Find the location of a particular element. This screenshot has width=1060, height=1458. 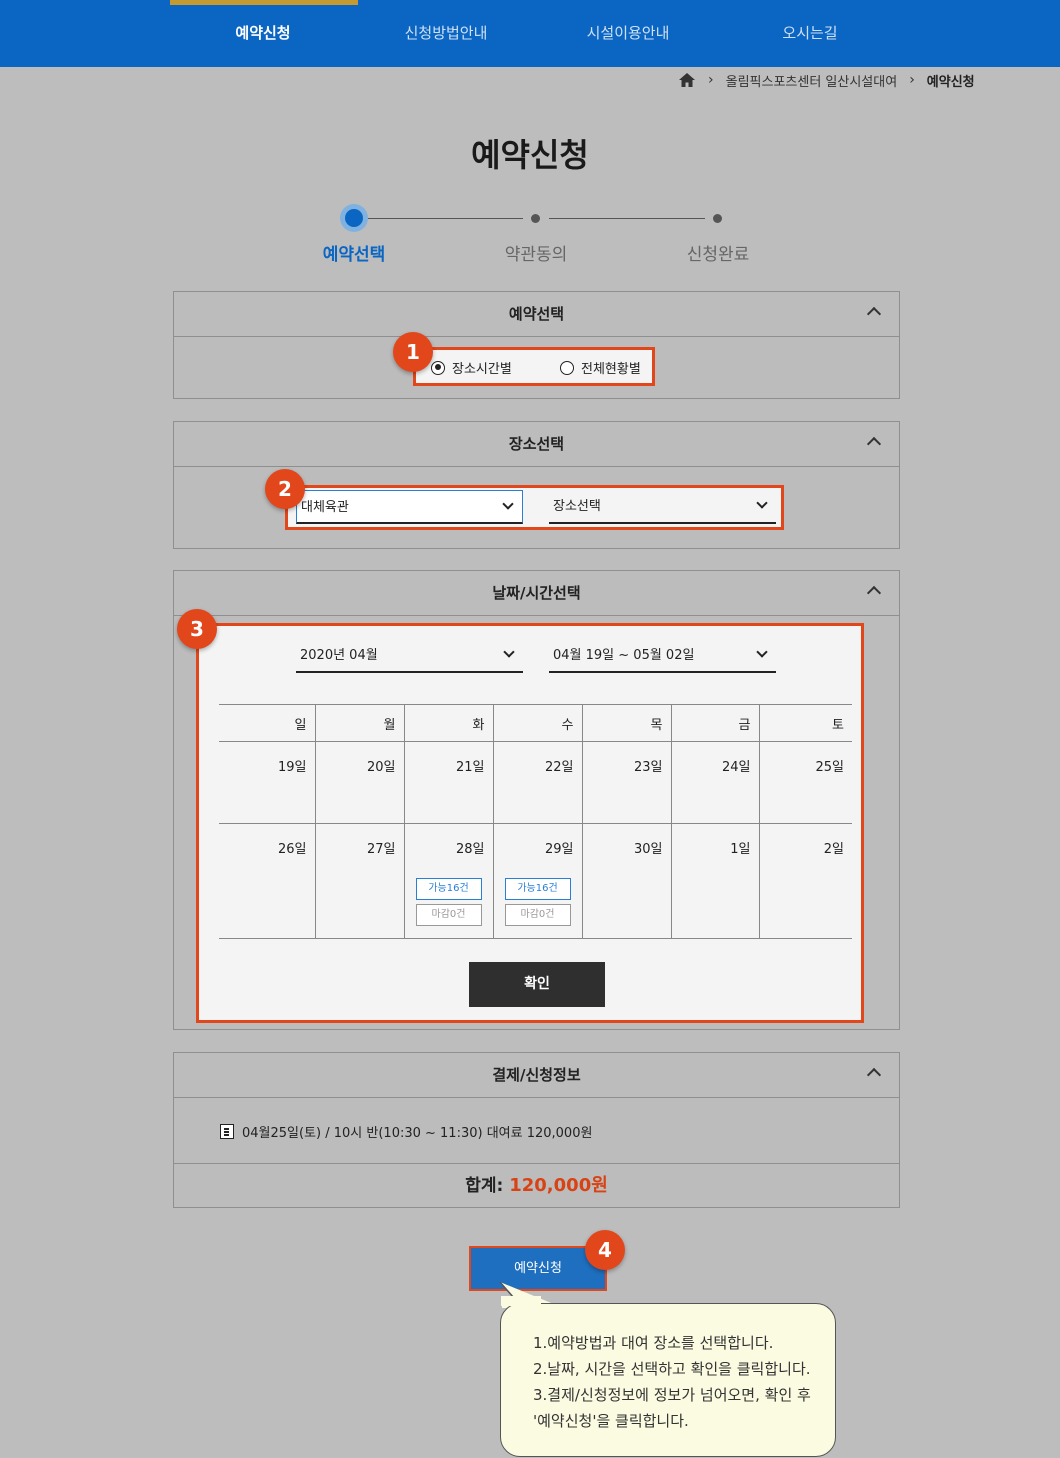

page-title: 예약신청 is located at coordinates (530, 155).